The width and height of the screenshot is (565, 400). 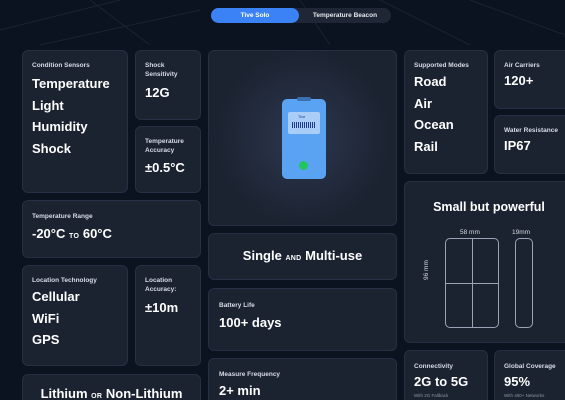 What do you see at coordinates (162, 307) in the screenshot?
I see `location-accuracy-value: ±10m` at bounding box center [162, 307].